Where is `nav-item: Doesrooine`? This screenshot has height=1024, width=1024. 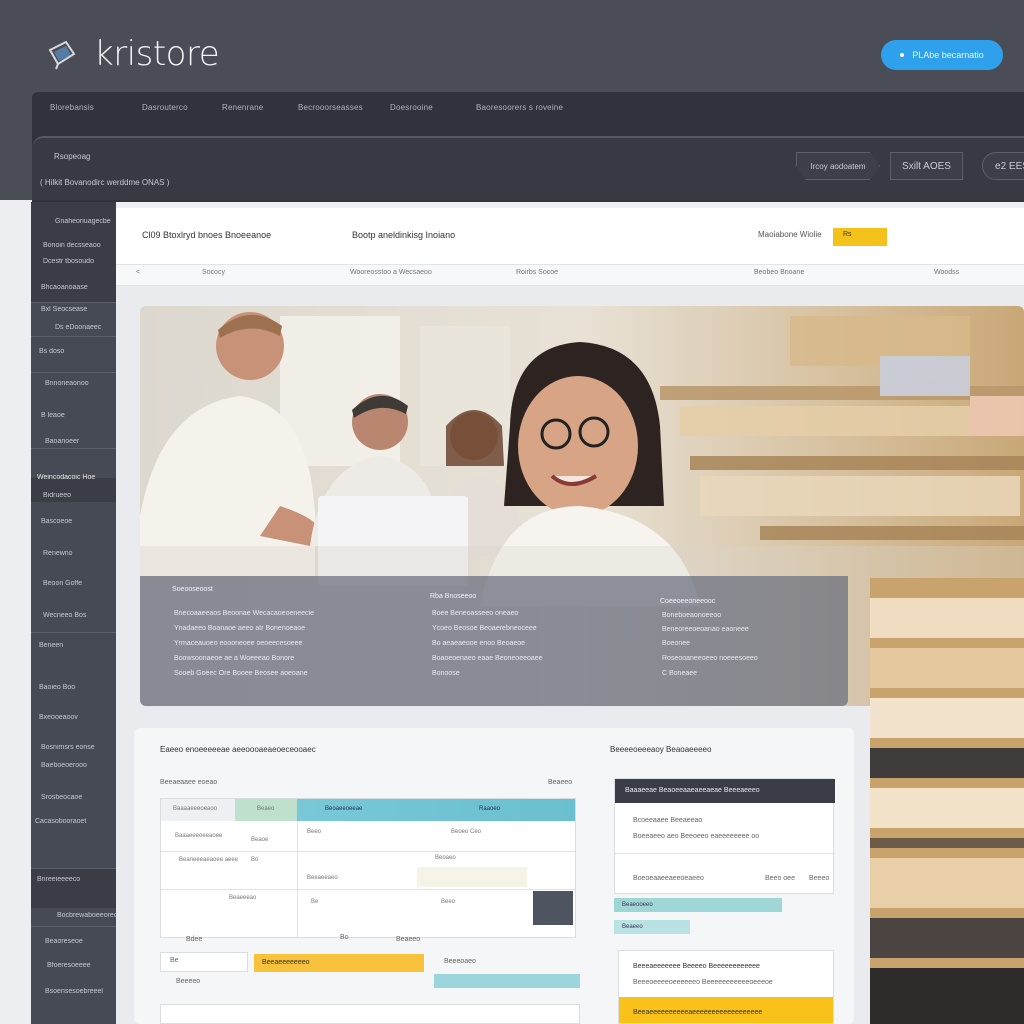 nav-item: Doesrooine is located at coordinates (411, 107).